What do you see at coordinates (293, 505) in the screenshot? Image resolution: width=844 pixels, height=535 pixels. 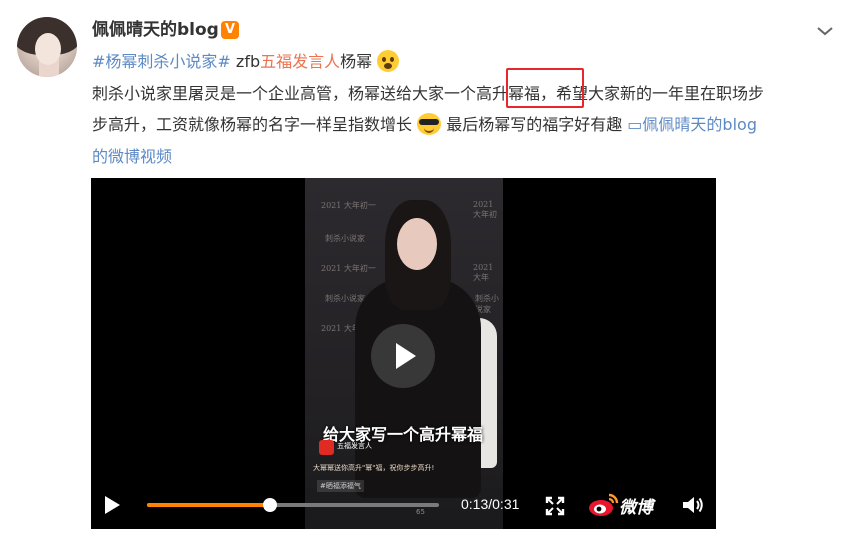 I see `progress-bar` at bounding box center [293, 505].